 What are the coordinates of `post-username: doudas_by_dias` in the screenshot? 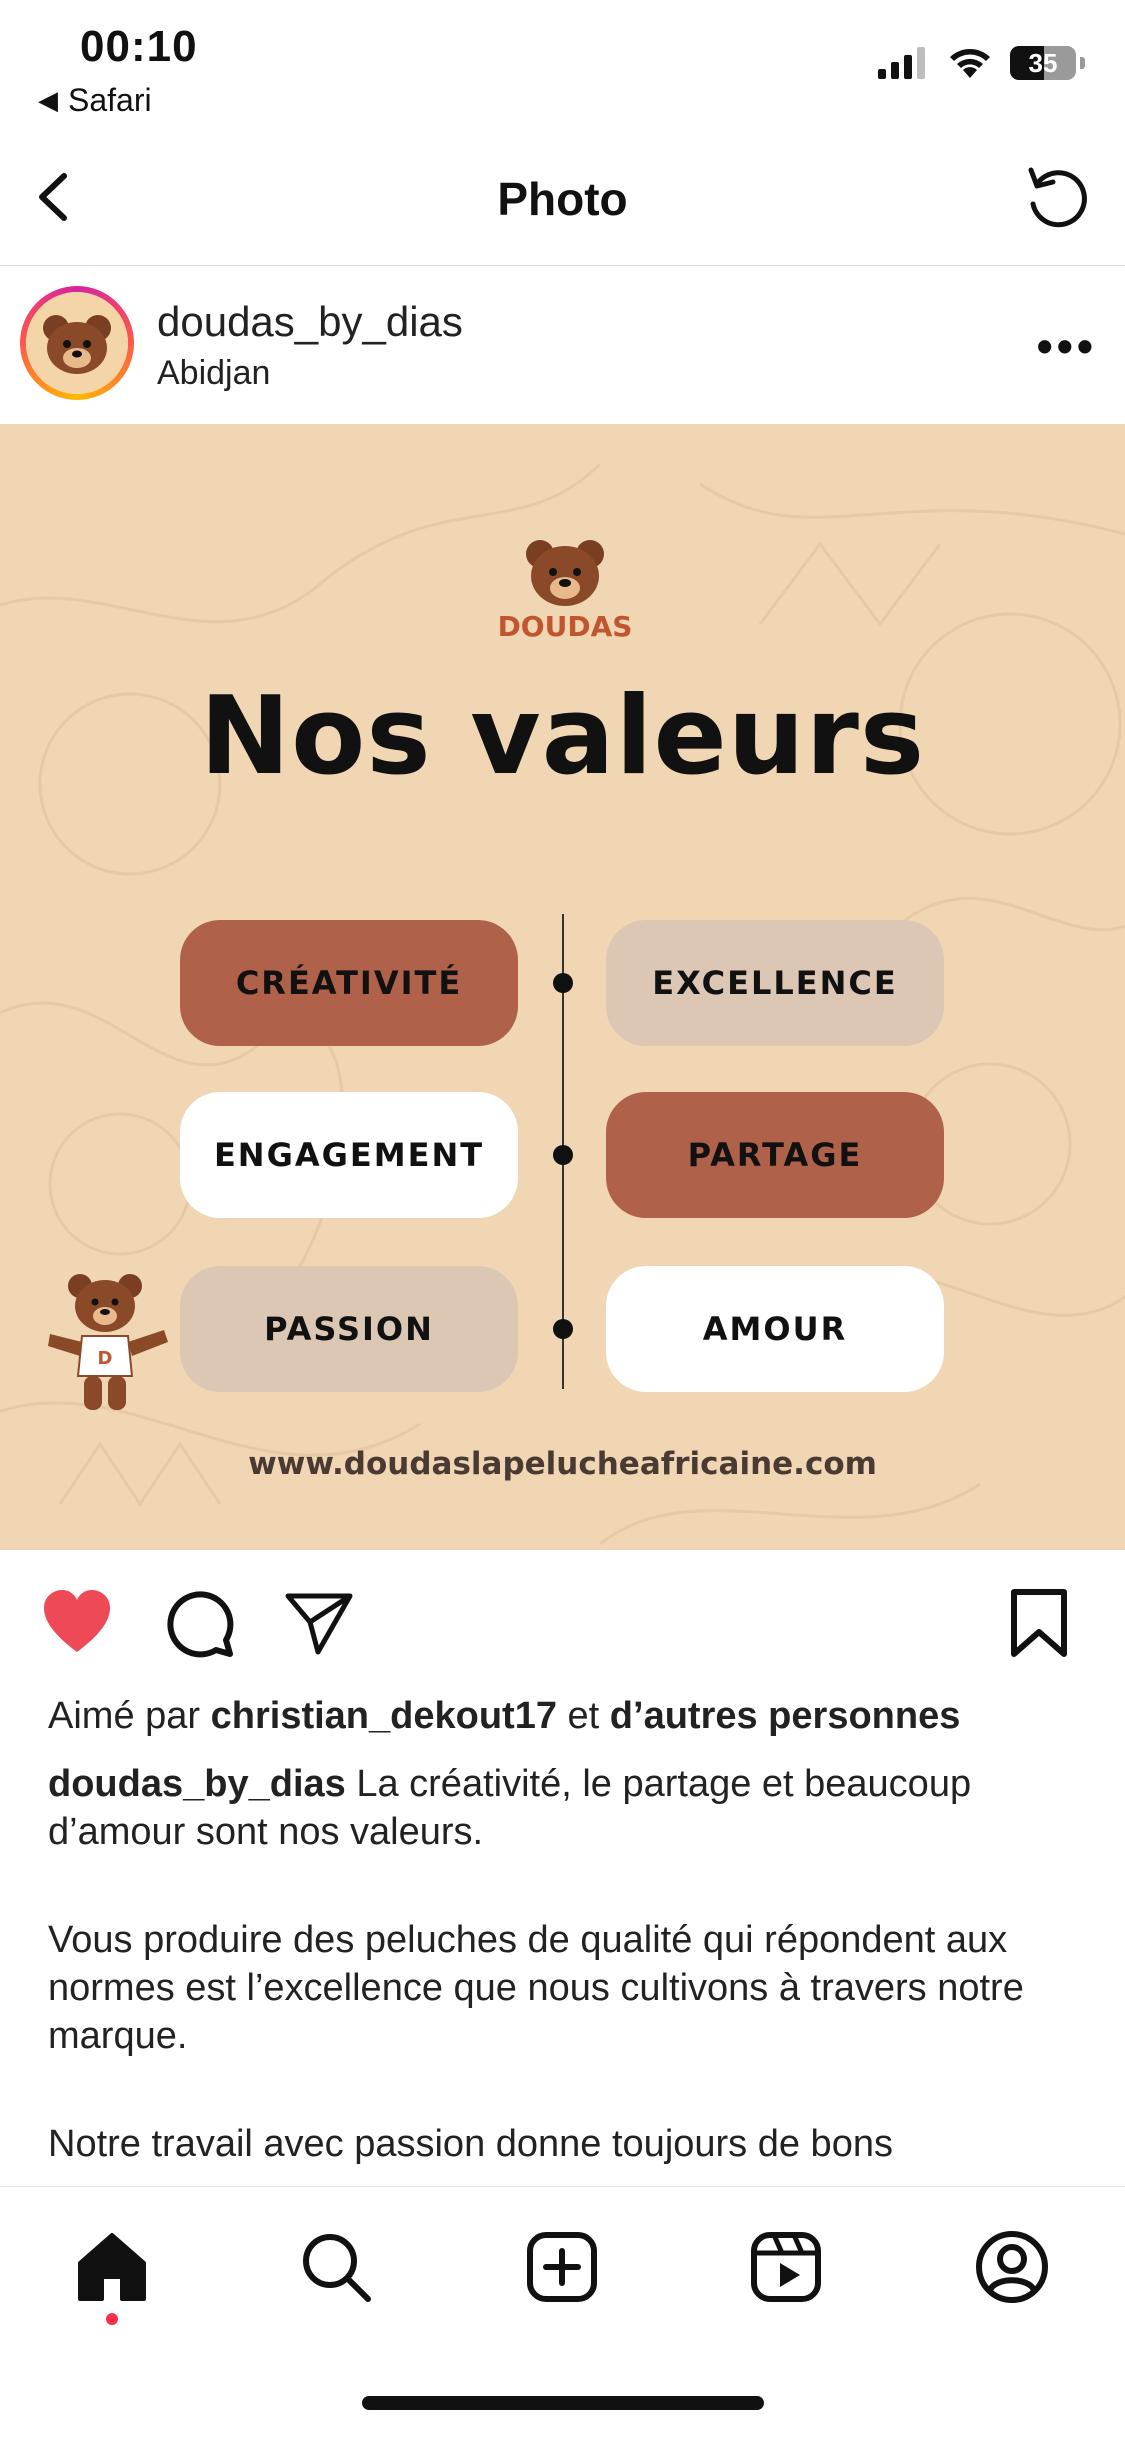 It's located at (310, 322).